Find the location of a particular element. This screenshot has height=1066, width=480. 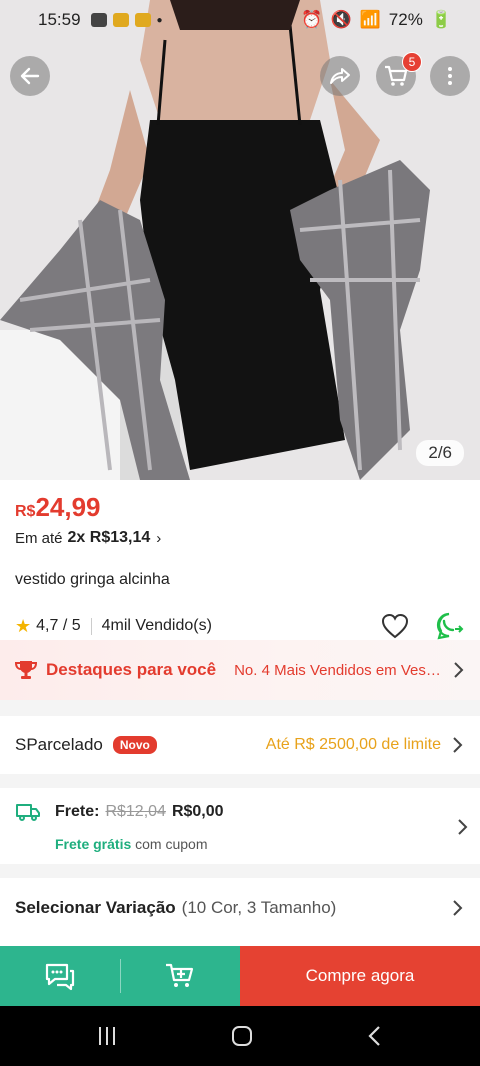

new-badge: Novo is located at coordinates (134, 745).